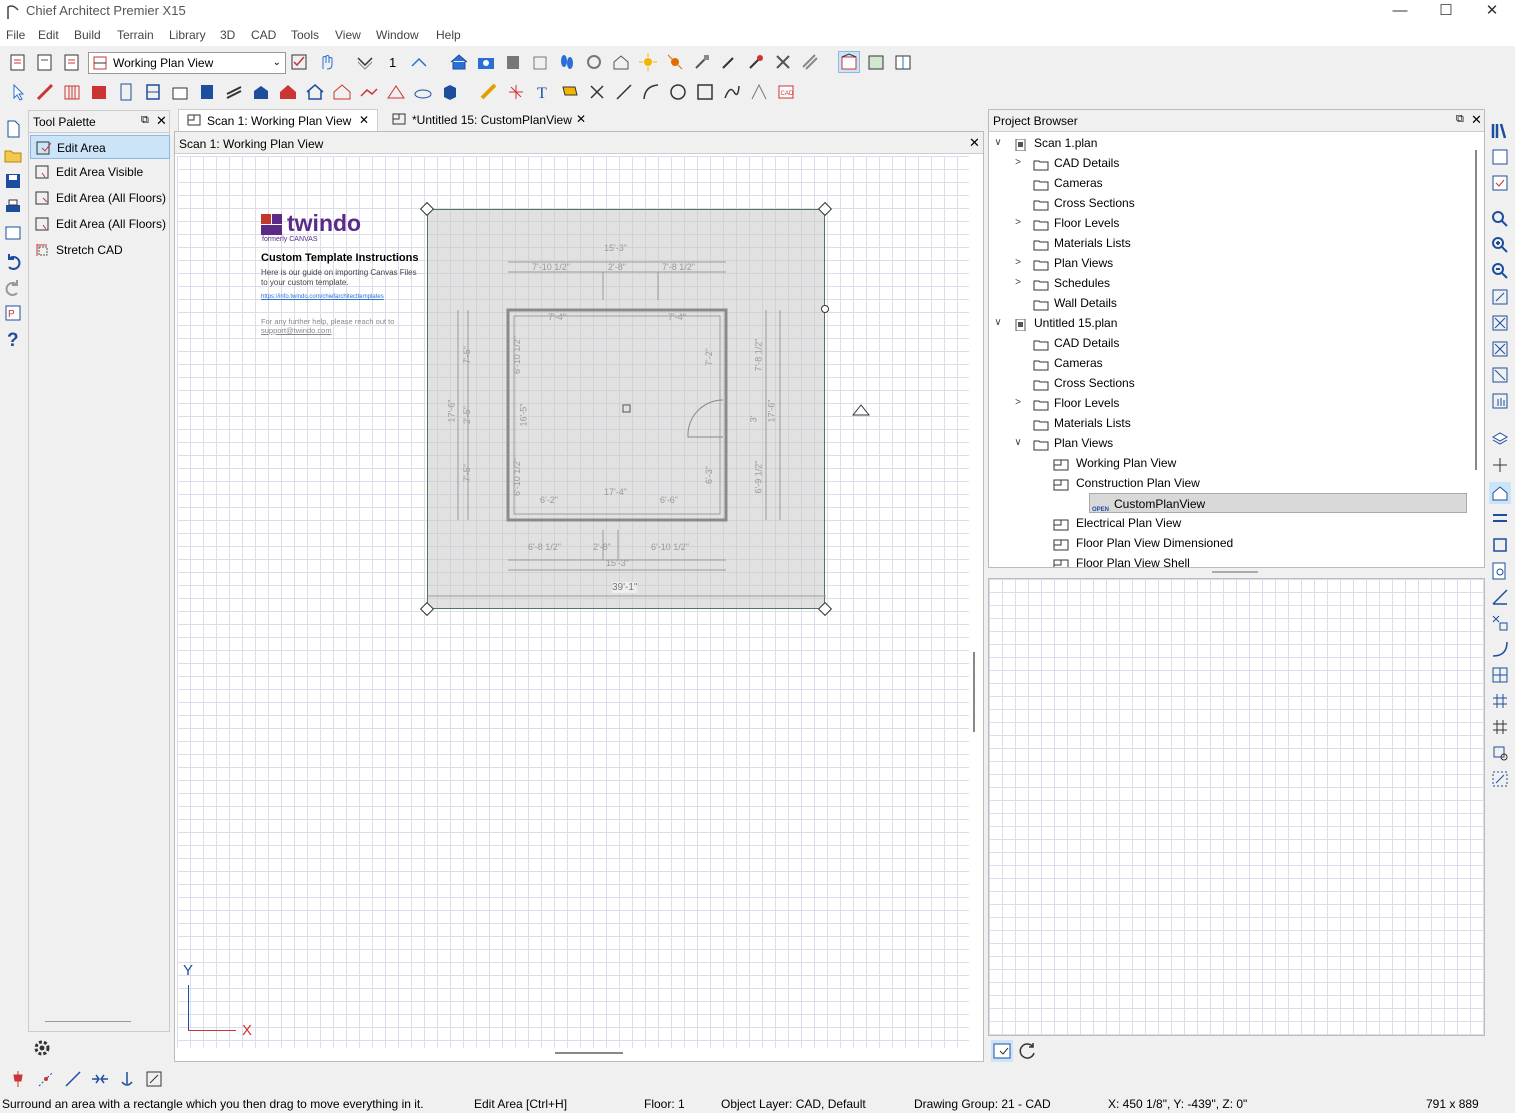  Describe the element at coordinates (48, 35) in the screenshot. I see `menu-edit: Edit` at that location.